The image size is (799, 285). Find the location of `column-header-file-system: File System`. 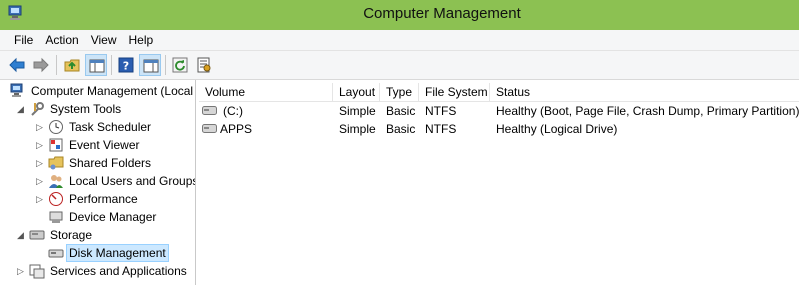

column-header-file-system: File System is located at coordinates (454, 92).